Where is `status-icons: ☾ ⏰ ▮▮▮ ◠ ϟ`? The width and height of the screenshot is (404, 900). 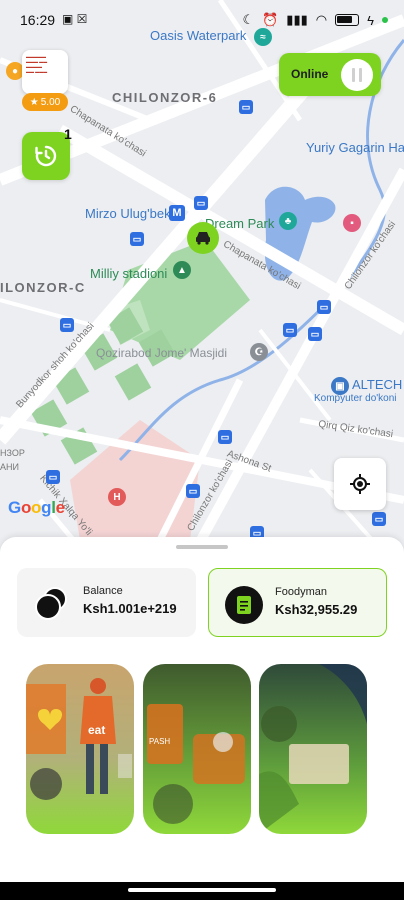 status-icons: ☾ ⏰ ▮▮▮ ◠ ϟ is located at coordinates (315, 20).